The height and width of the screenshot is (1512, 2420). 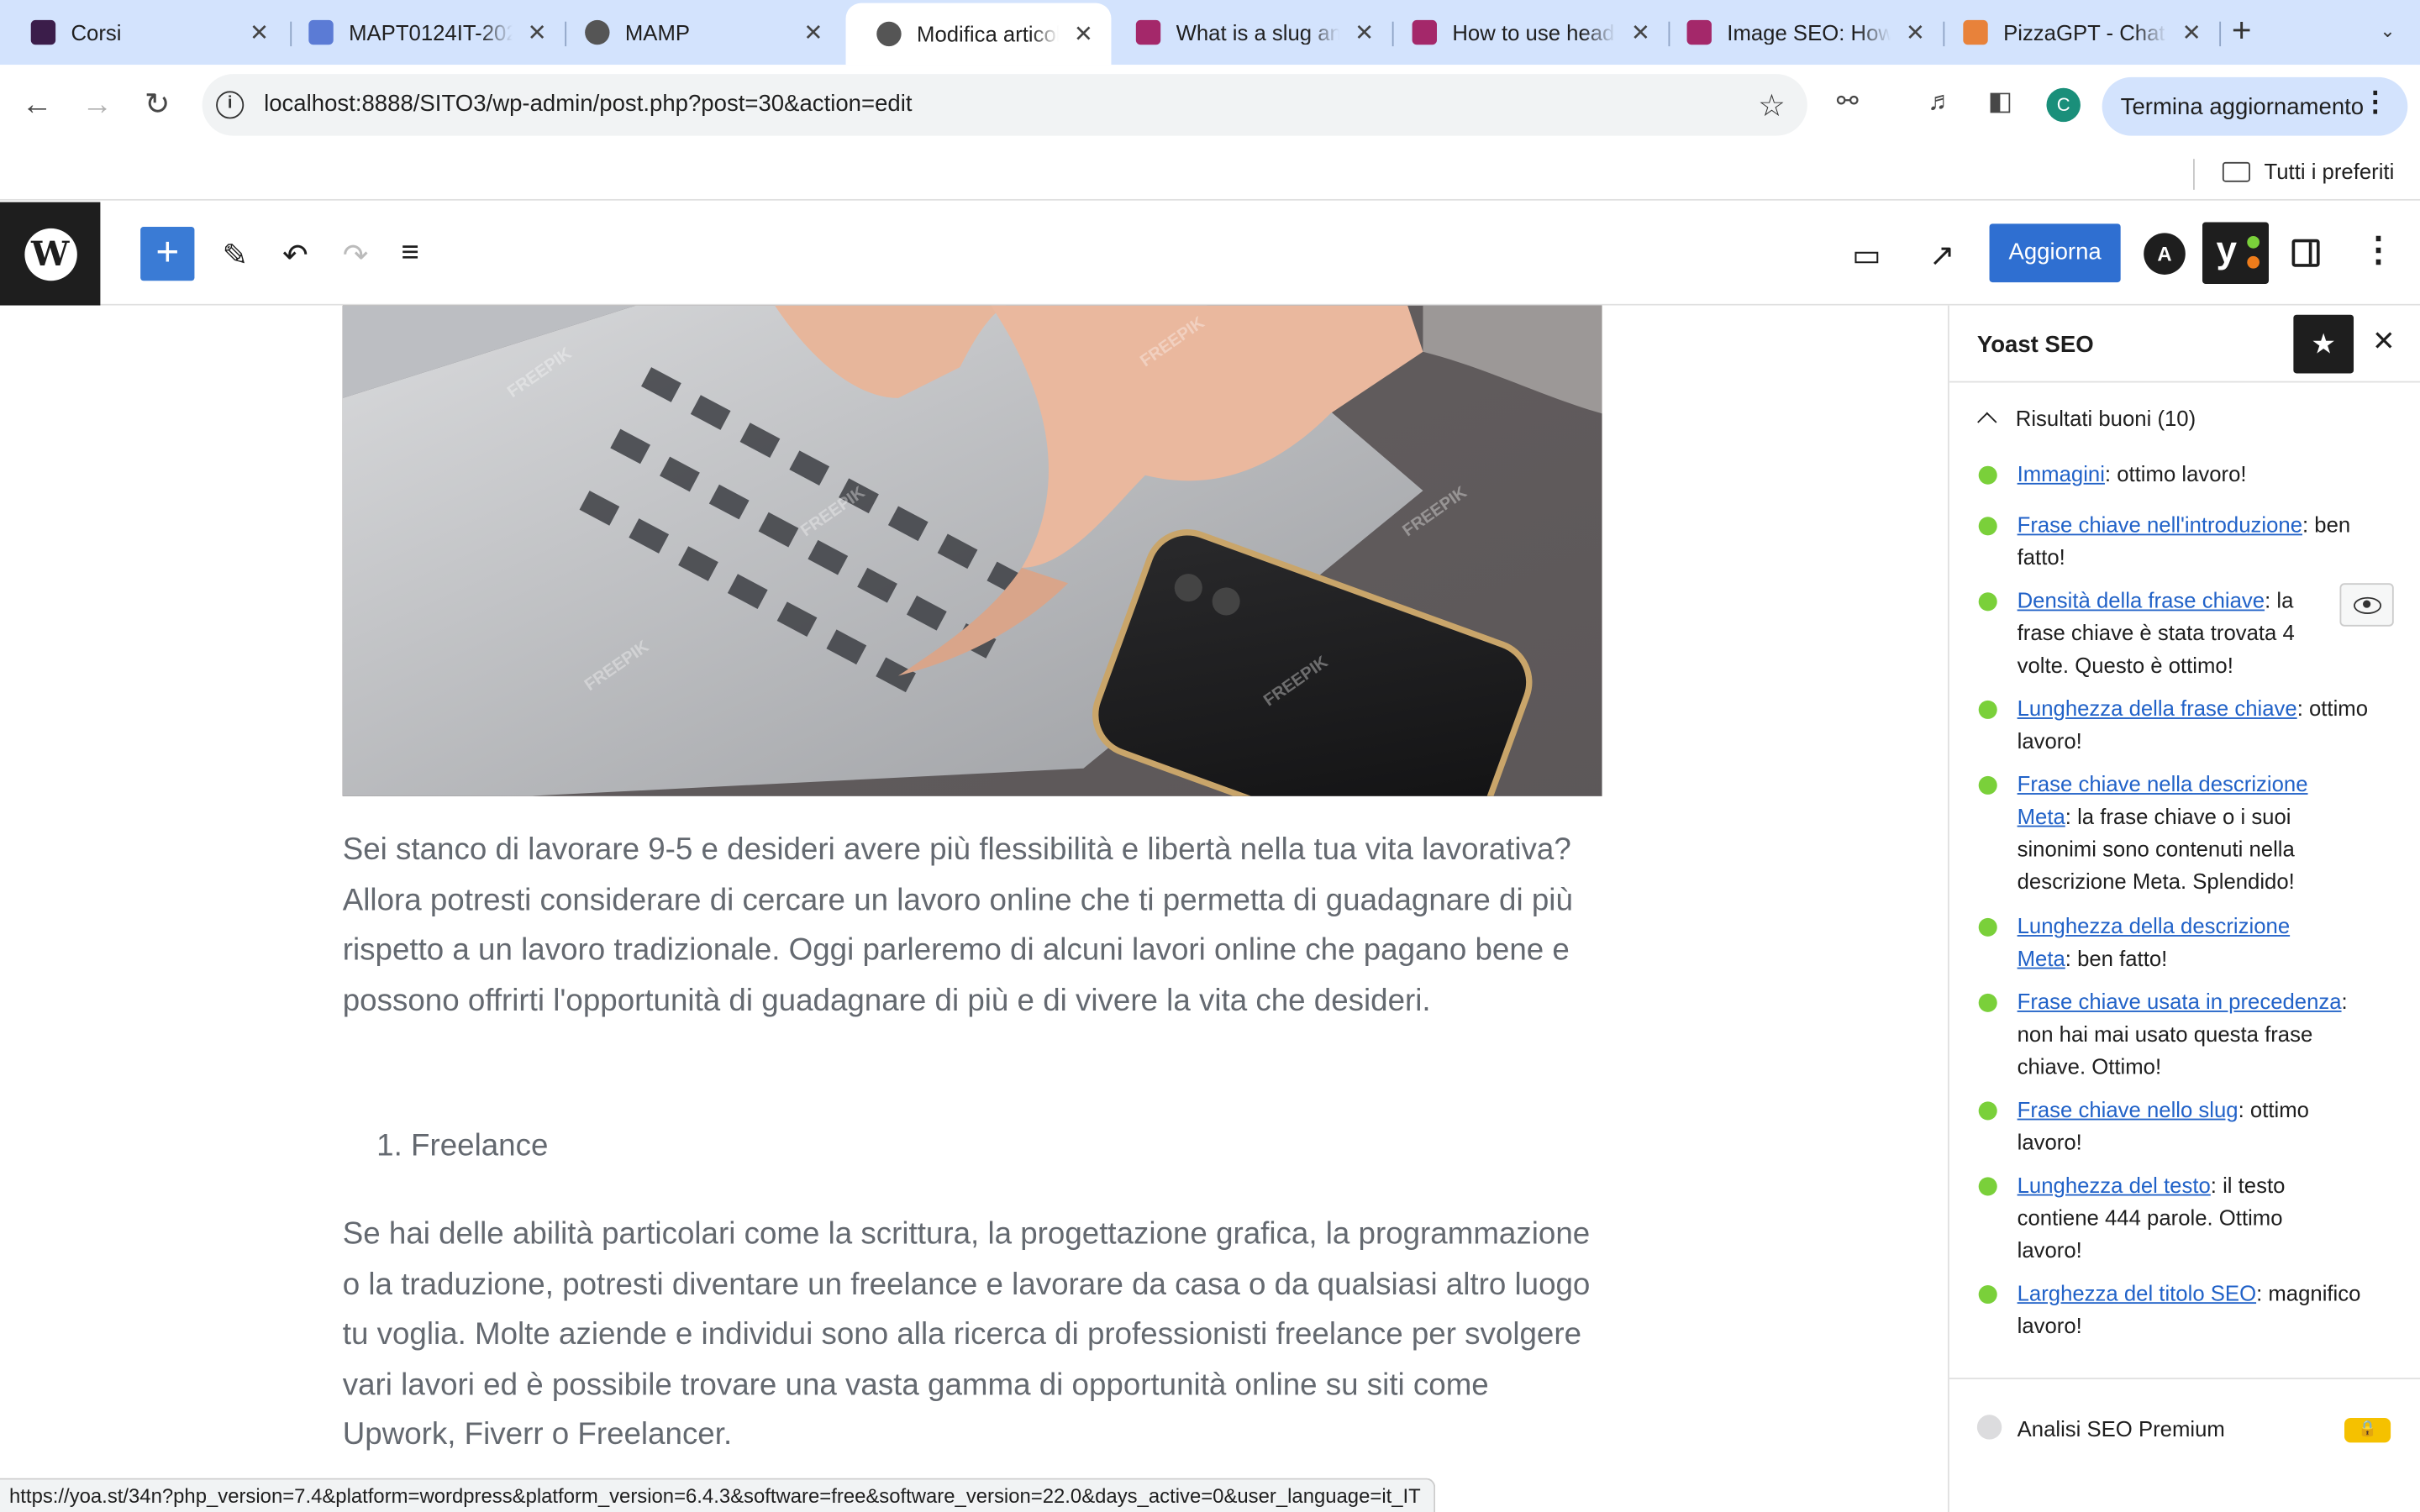 What do you see at coordinates (2084, 32) in the screenshot?
I see `tab-title: PizzaGPT - Chat` at bounding box center [2084, 32].